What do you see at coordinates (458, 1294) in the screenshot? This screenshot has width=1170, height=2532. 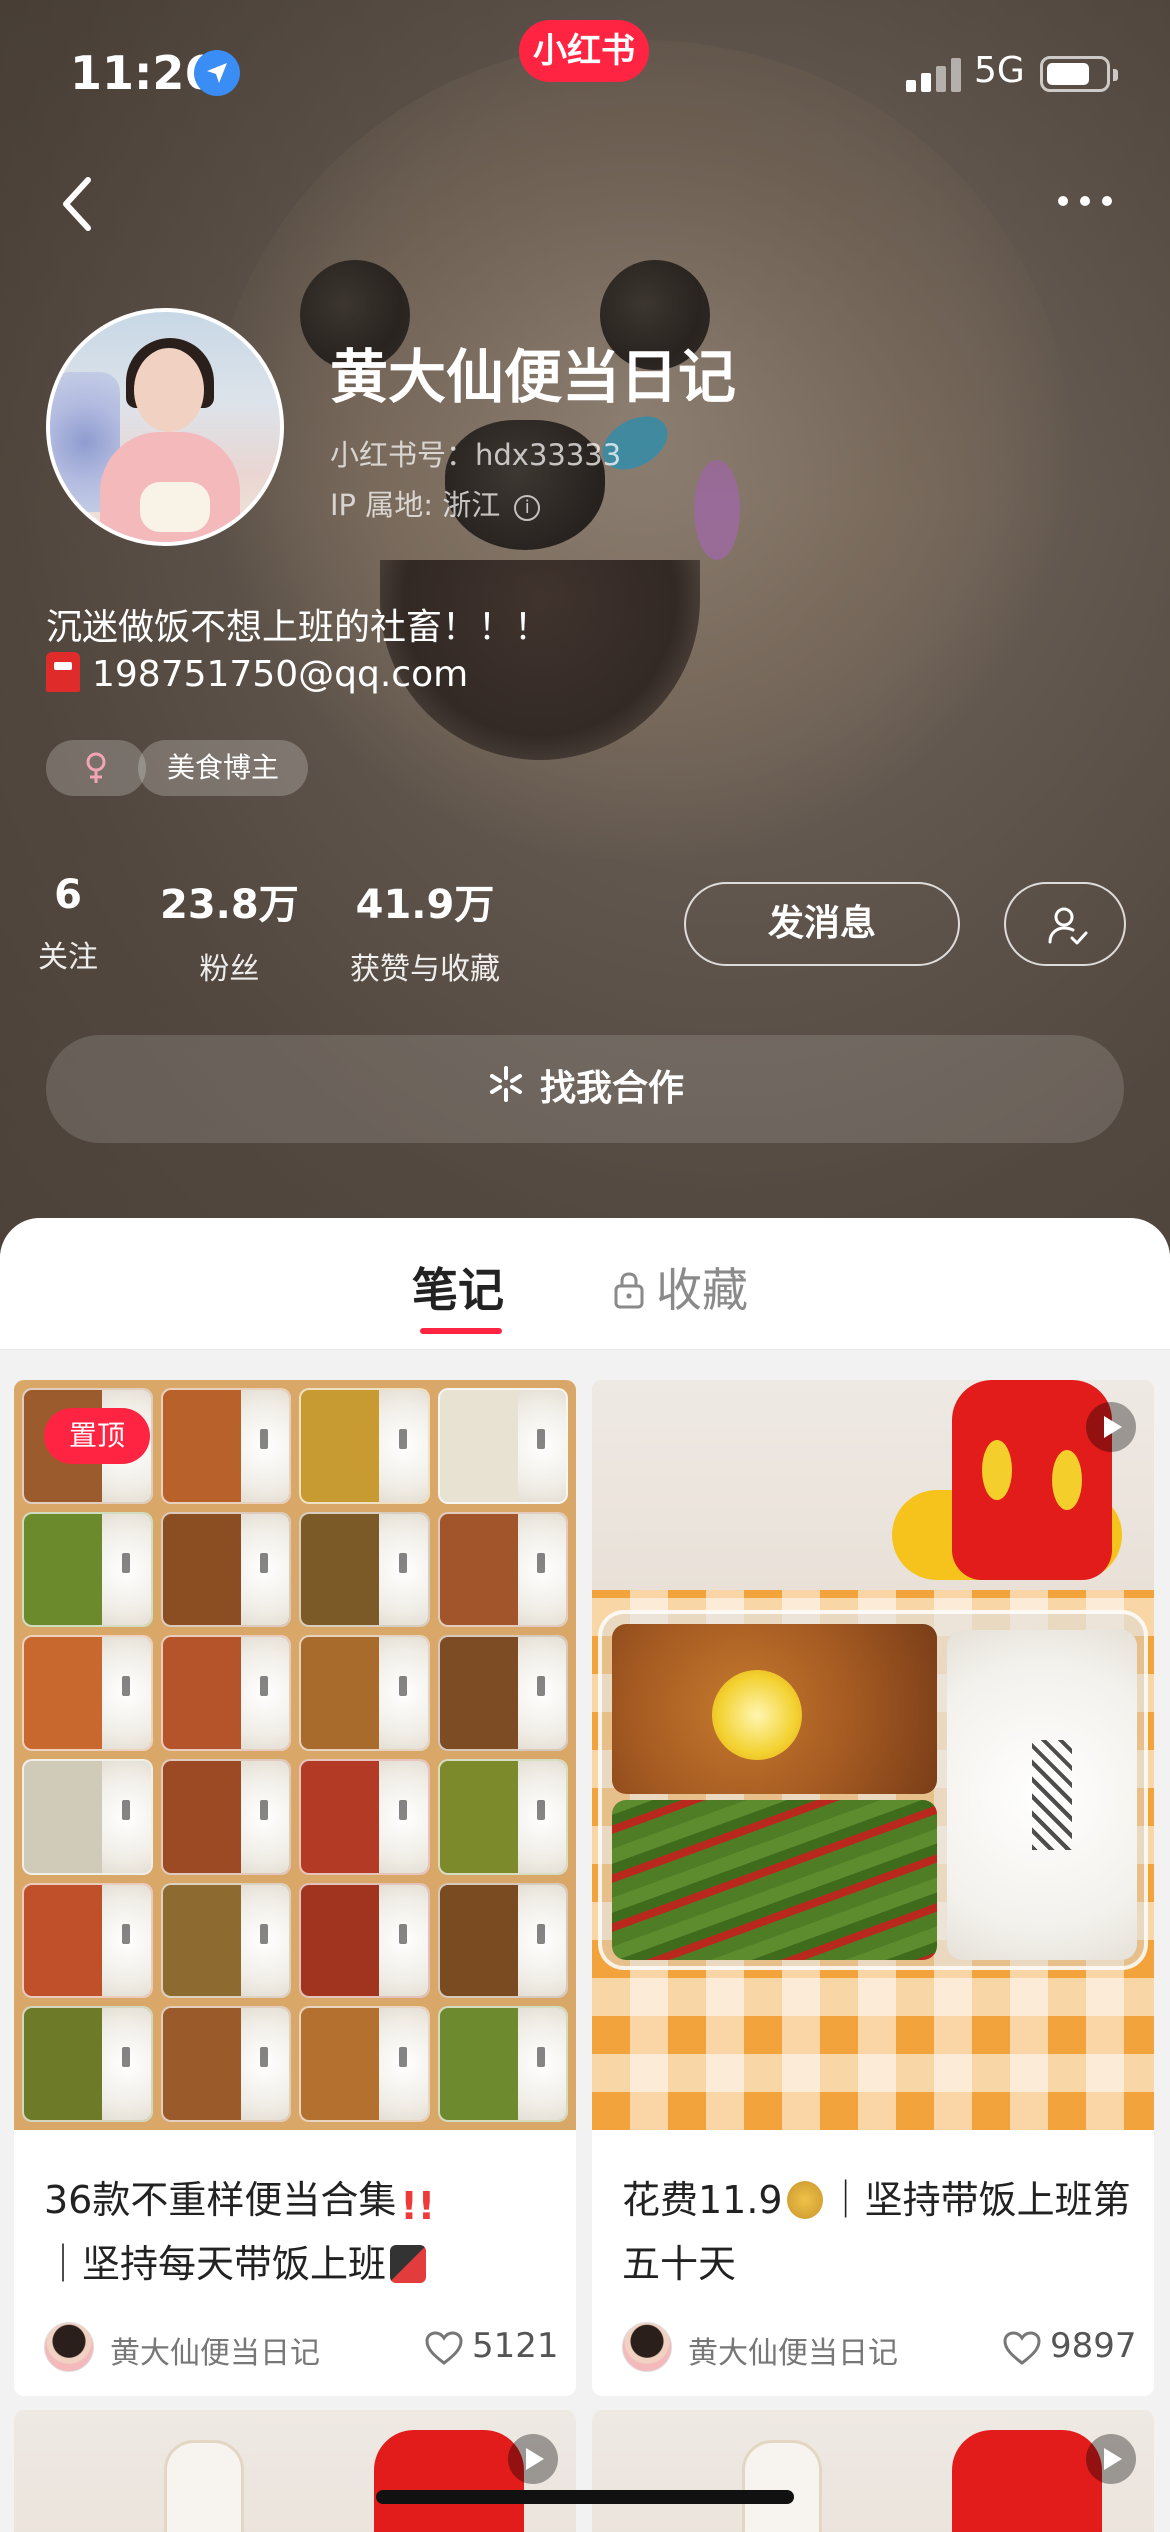 I see `tab-notes: 笔记` at bounding box center [458, 1294].